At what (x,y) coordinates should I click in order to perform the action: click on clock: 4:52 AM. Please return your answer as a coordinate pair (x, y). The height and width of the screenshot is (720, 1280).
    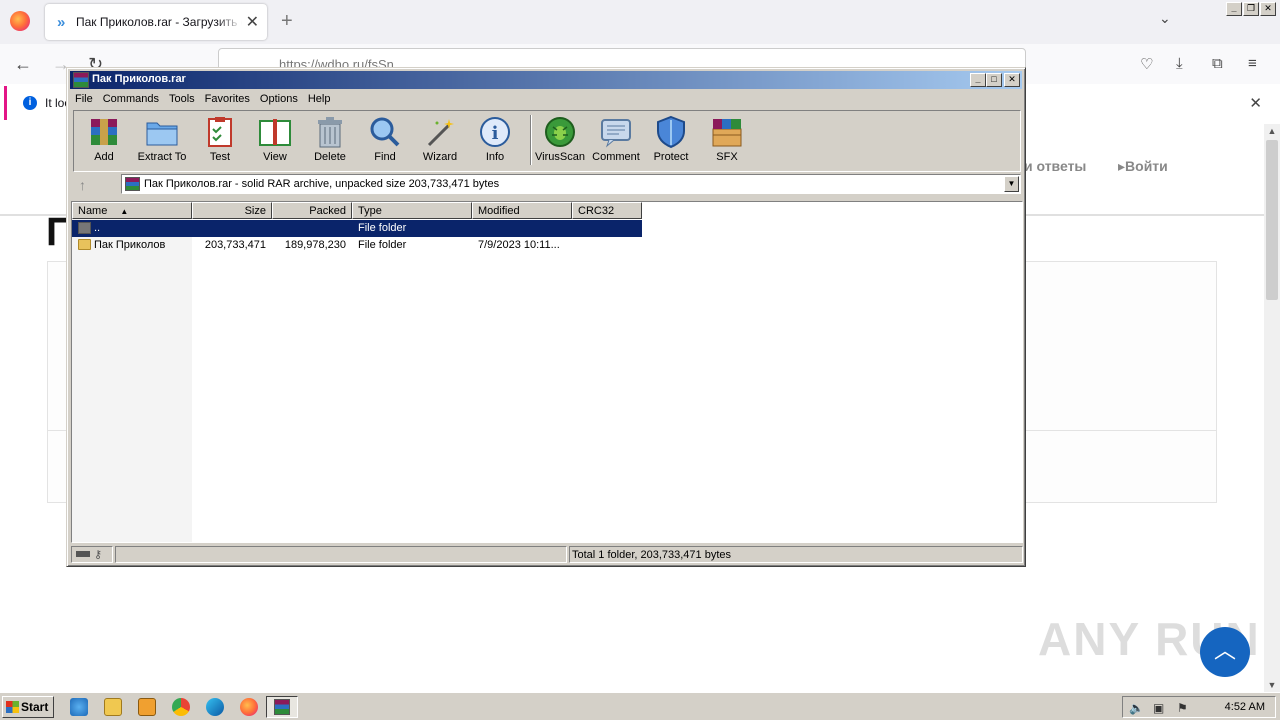
    Looking at the image, I should click on (1245, 707).